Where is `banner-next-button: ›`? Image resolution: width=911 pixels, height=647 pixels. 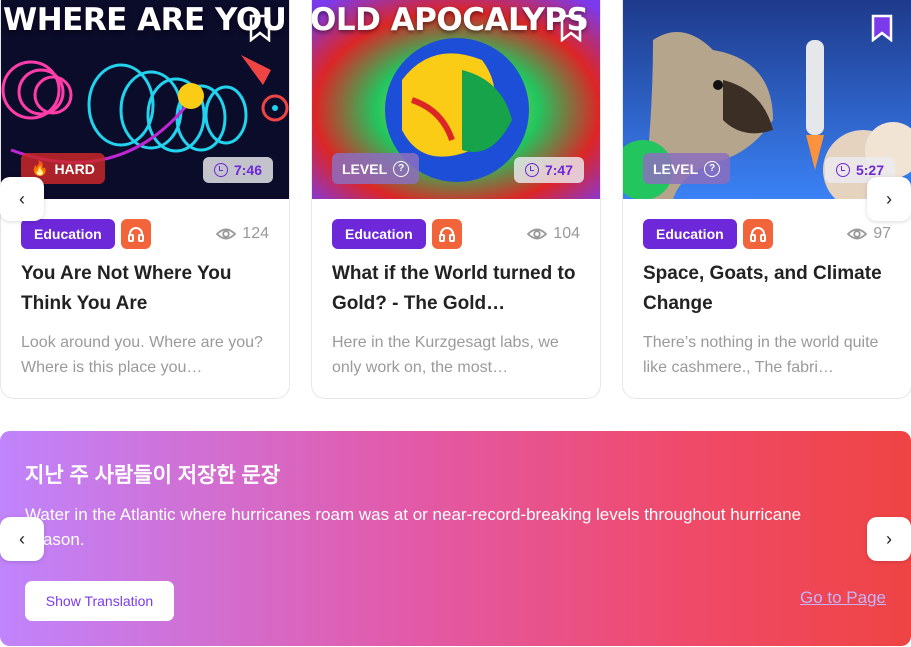
banner-next-button: › is located at coordinates (889, 539).